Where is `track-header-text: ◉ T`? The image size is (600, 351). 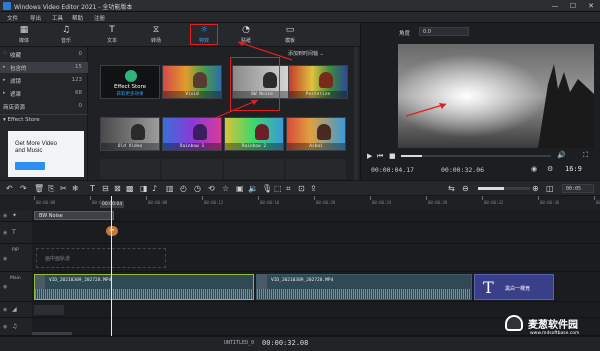
track-header-text: ◉ T is located at coordinates (16, 233).